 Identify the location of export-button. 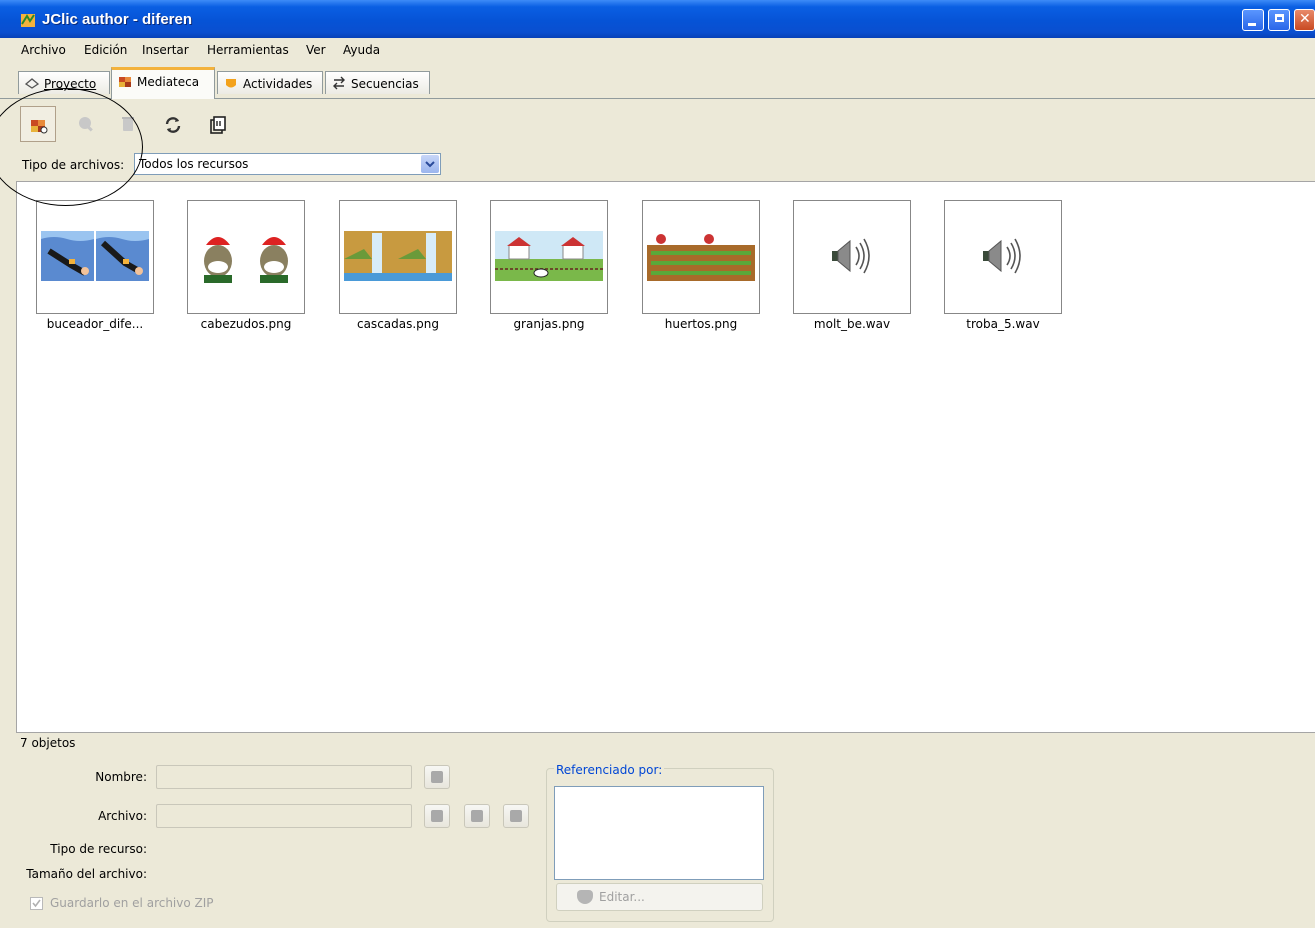
(217, 124).